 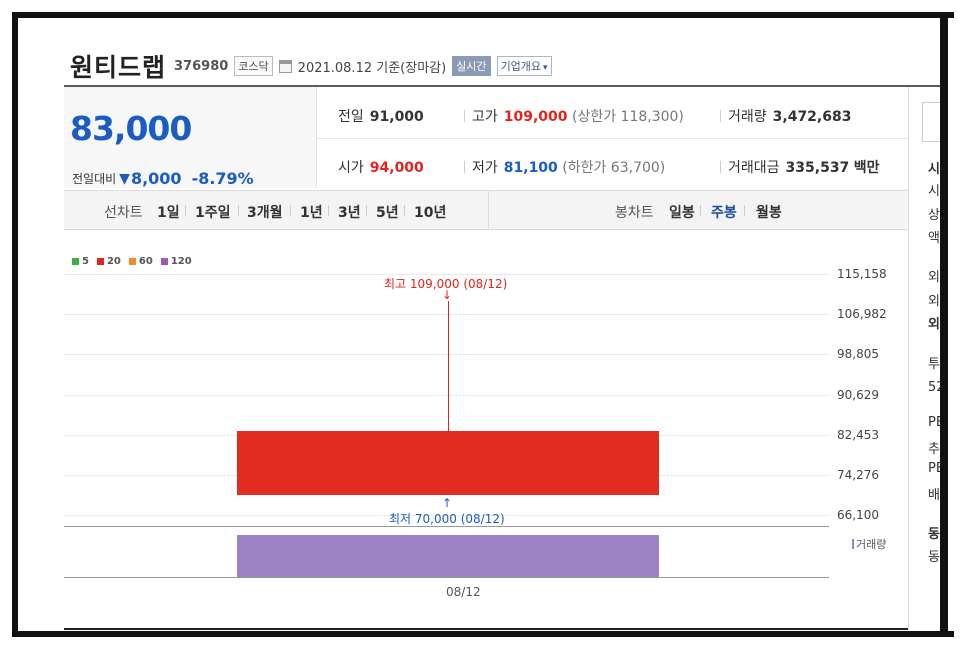 I want to click on tab-10y: 10년, so click(x=430, y=212).